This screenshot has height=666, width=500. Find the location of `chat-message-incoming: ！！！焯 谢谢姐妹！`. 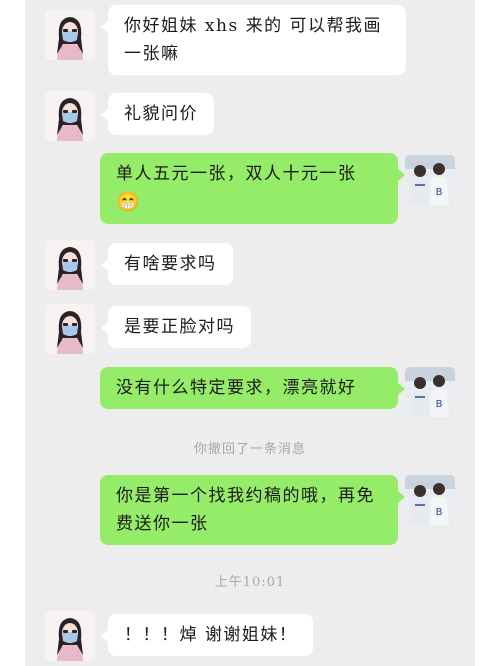

chat-message-incoming: ！！！焯 谢谢姐妹！ is located at coordinates (250, 636).